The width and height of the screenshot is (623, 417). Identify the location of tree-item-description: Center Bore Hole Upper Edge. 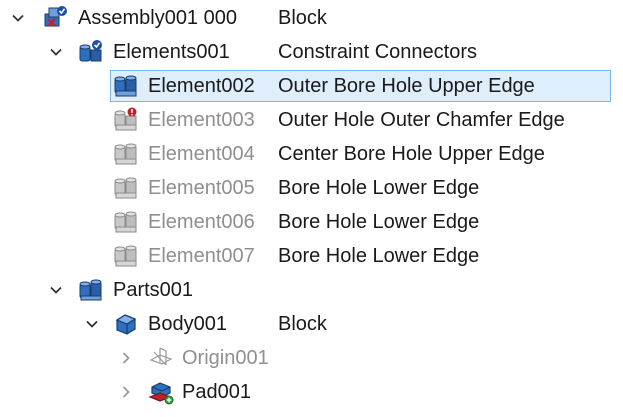
(411, 154).